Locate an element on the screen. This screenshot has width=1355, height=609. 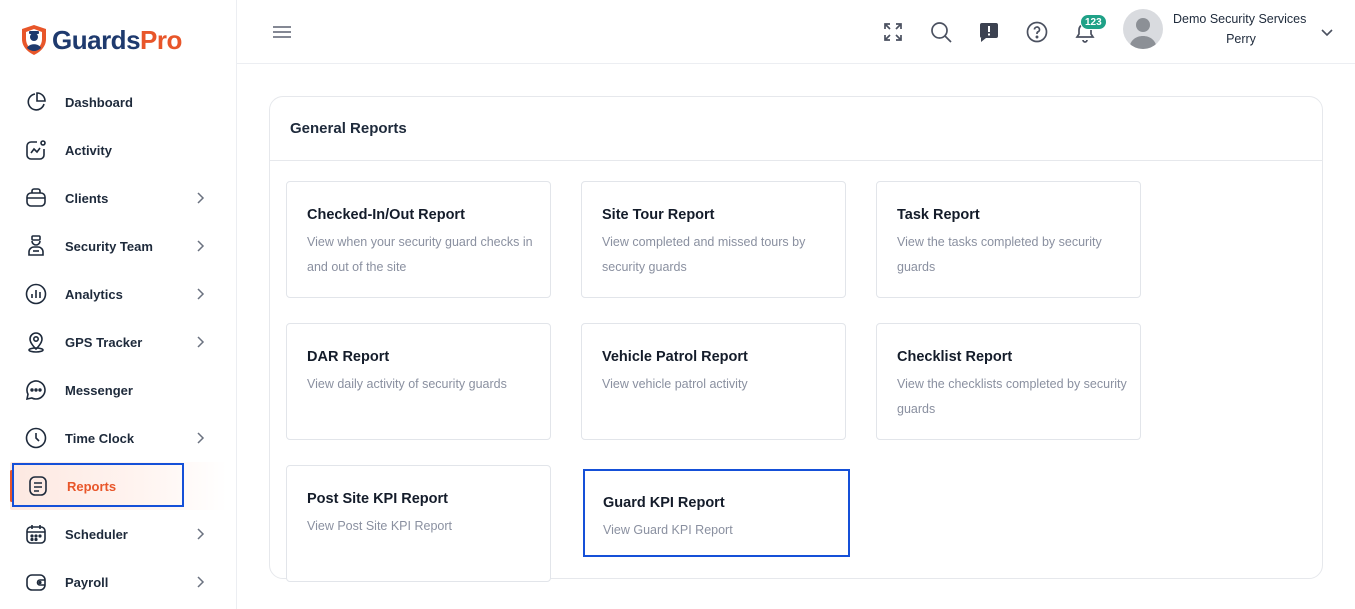
user-company-name: Demo Security Services is located at coordinates (1240, 19).